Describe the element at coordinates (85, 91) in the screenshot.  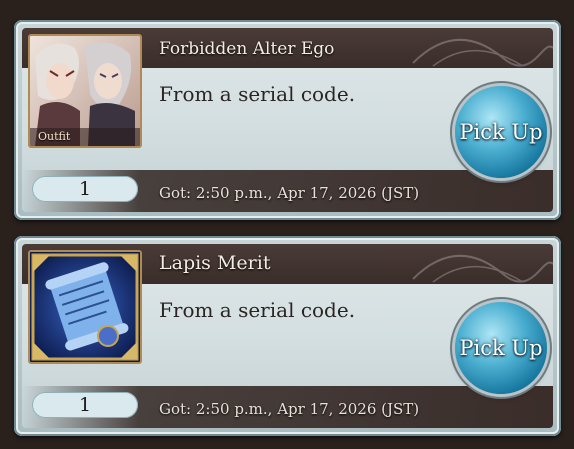
I see `outfit-portrait-icon: Outfit` at that location.